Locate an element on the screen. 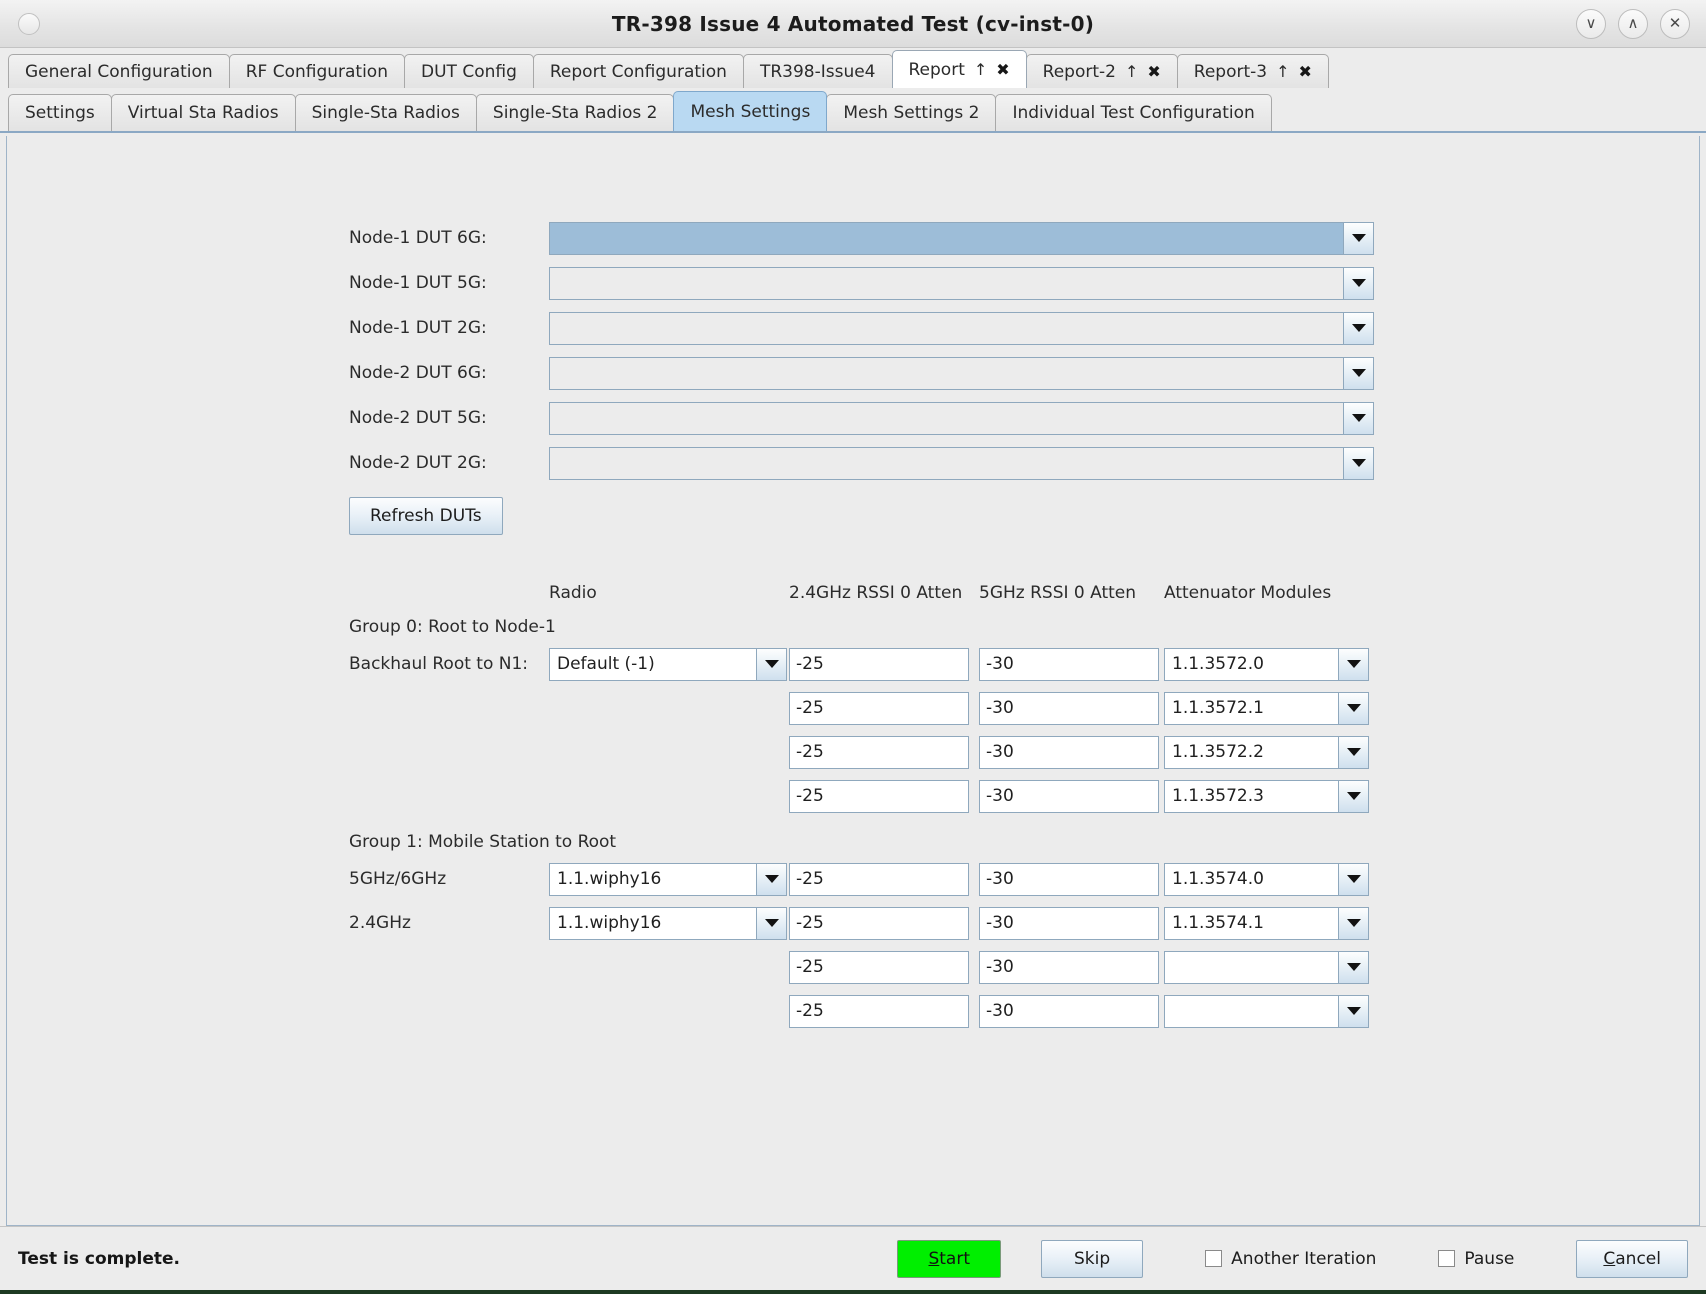 The image size is (1706, 1294). tab-single-sta-radios: Single-Sta Radios is located at coordinates (385, 112).